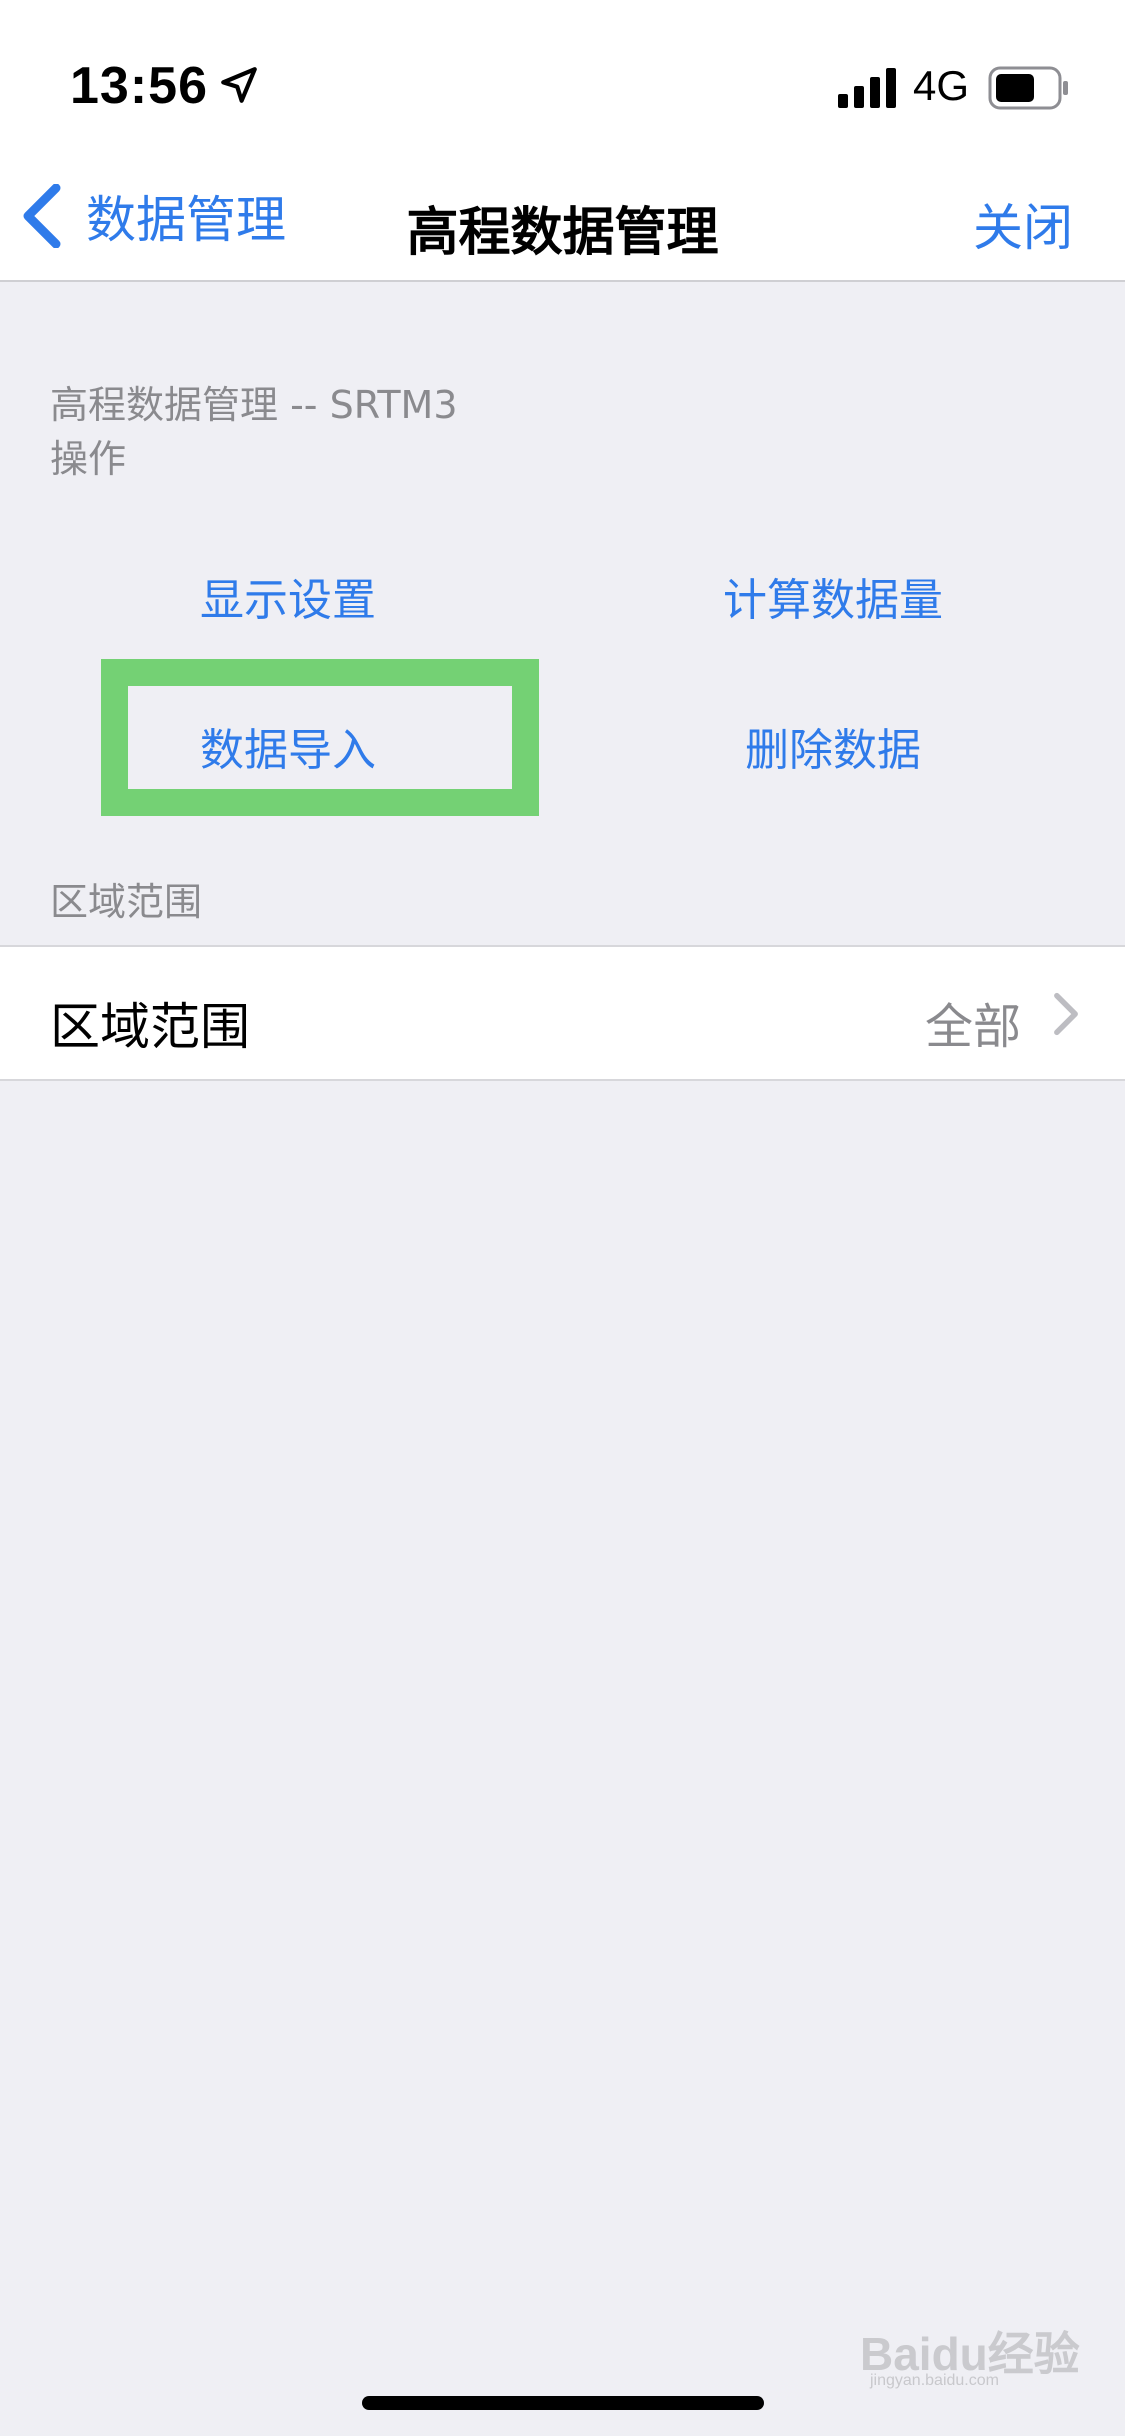 The height and width of the screenshot is (2436, 1125). I want to click on region-range-label: 区域范围, so click(150, 1027).